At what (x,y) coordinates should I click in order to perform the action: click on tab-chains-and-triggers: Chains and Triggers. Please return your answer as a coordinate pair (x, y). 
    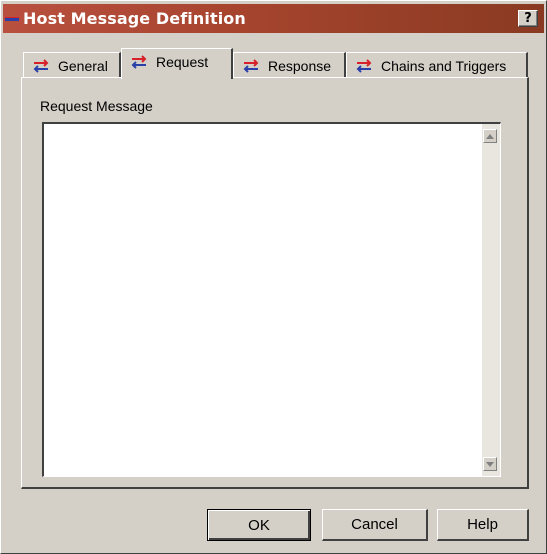
    Looking at the image, I should click on (437, 65).